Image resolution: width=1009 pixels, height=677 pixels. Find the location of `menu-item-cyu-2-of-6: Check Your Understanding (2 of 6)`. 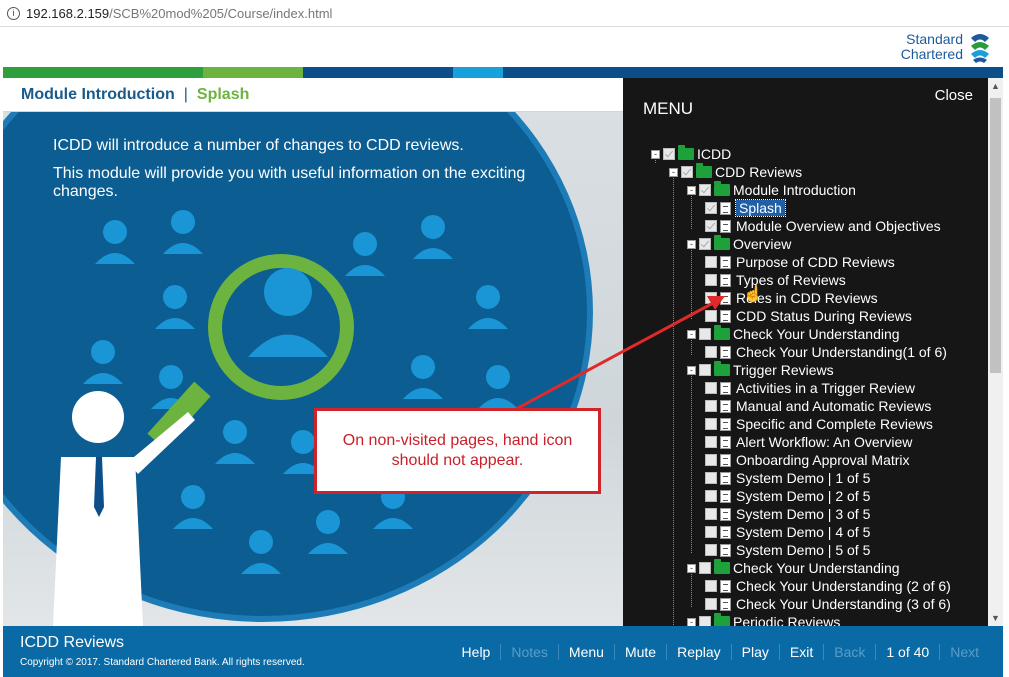

menu-item-cyu-2-of-6: Check Your Understanding (2 of 6) is located at coordinates (828, 586).